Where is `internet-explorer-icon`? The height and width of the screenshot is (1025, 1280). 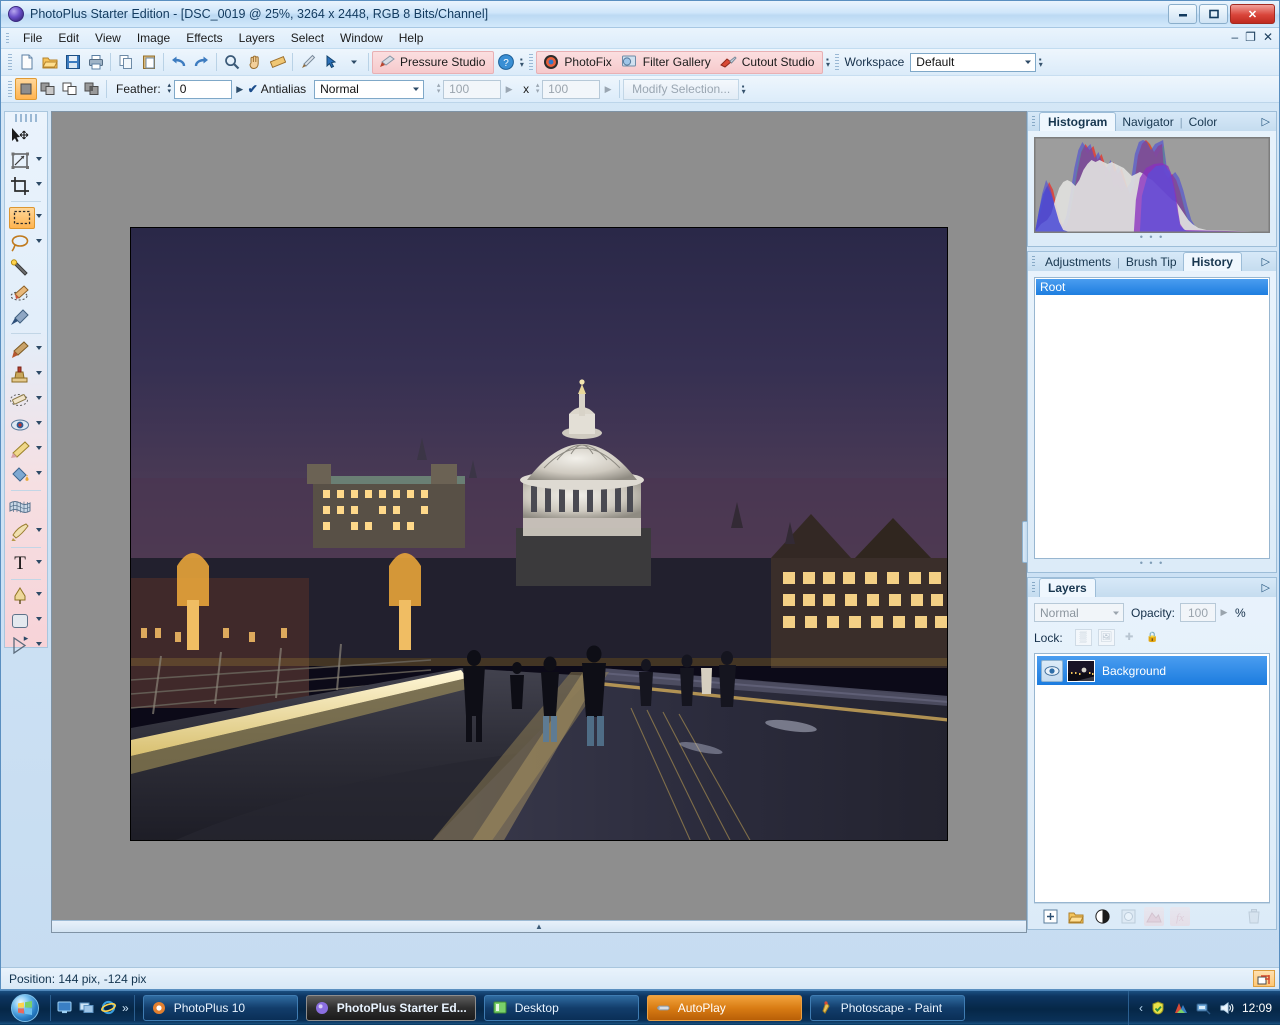 internet-explorer-icon is located at coordinates (108, 1007).